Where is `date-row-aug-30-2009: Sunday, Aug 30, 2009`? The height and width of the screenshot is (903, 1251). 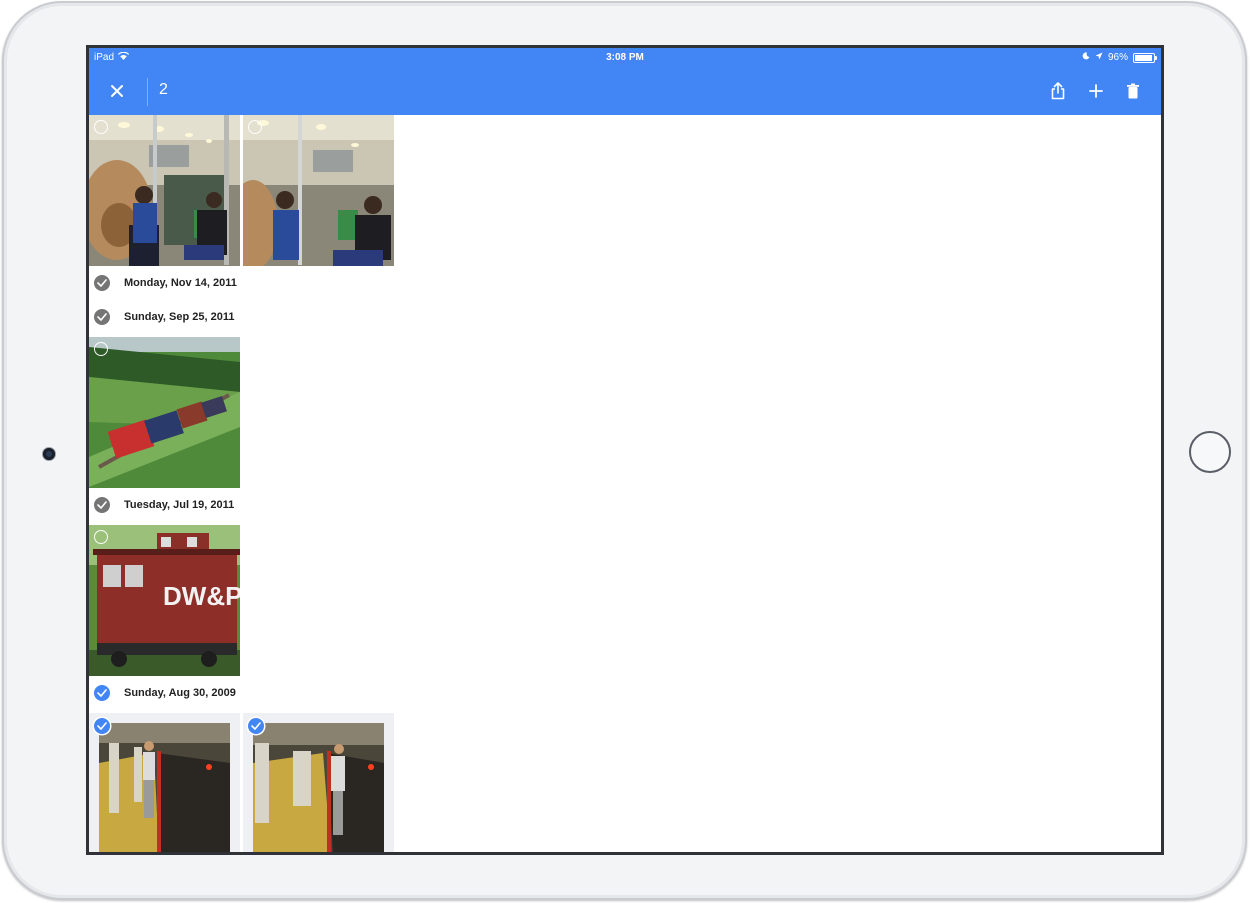
date-row-aug-30-2009: Sunday, Aug 30, 2009 is located at coordinates (165, 693).